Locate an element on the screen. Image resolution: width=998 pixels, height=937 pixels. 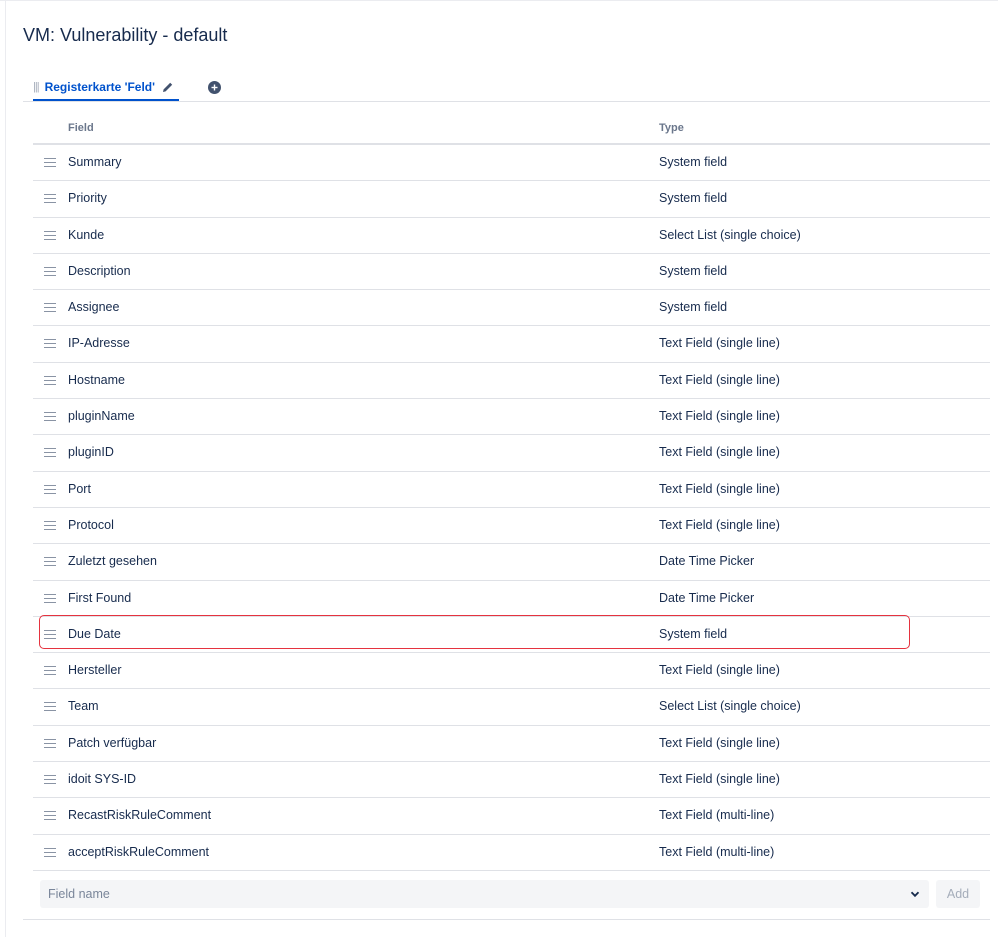
field-name: Hersteller is located at coordinates (95, 670).